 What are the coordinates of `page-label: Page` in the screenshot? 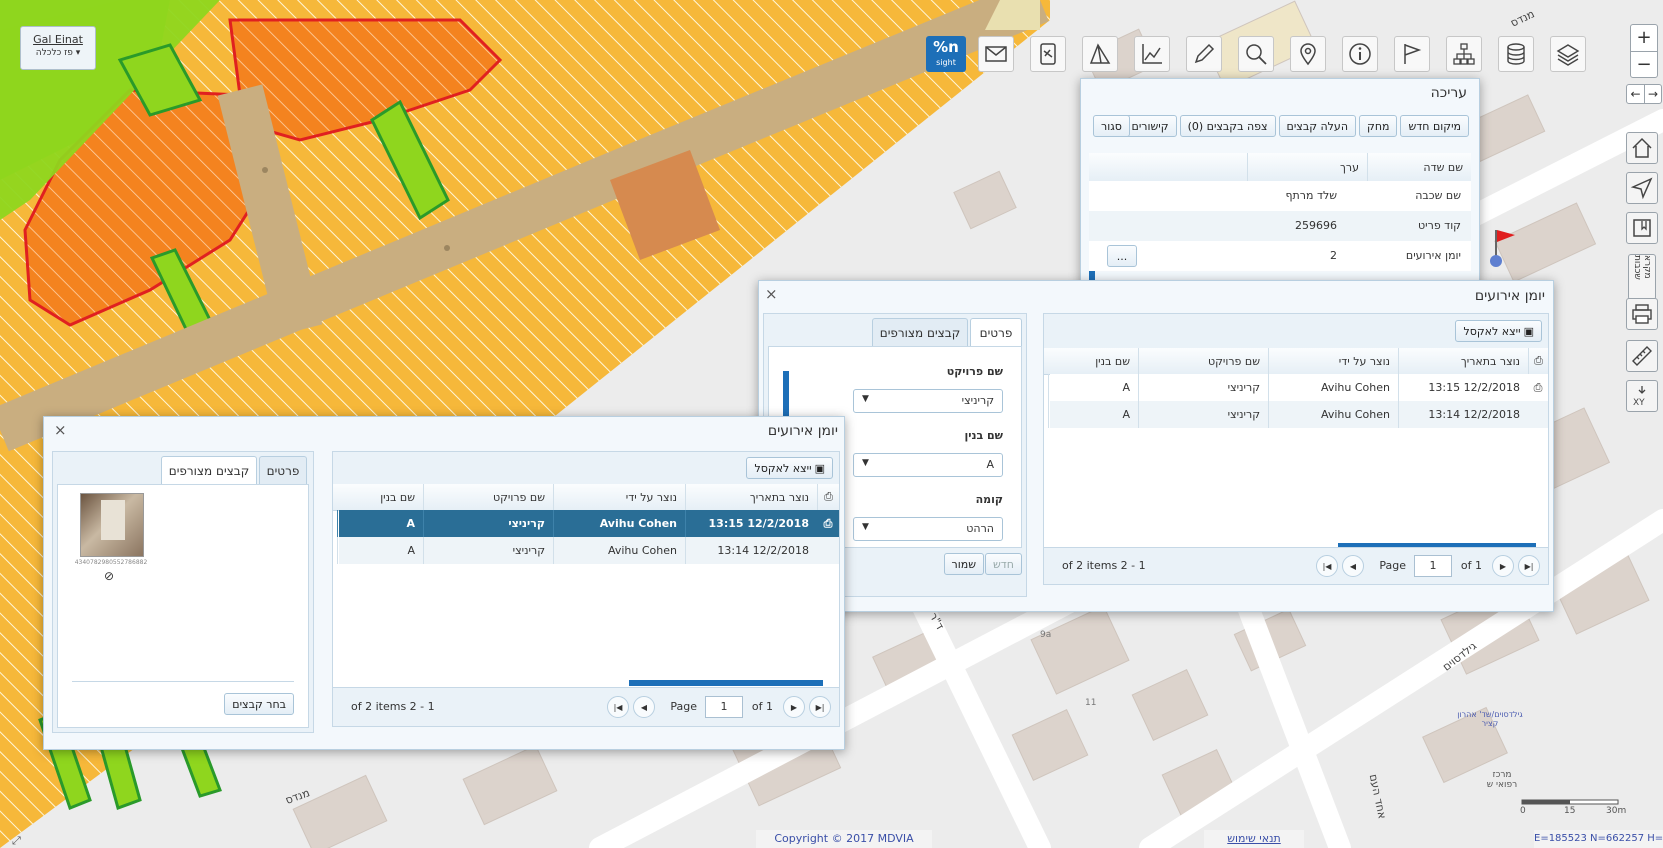 It's located at (1392, 565).